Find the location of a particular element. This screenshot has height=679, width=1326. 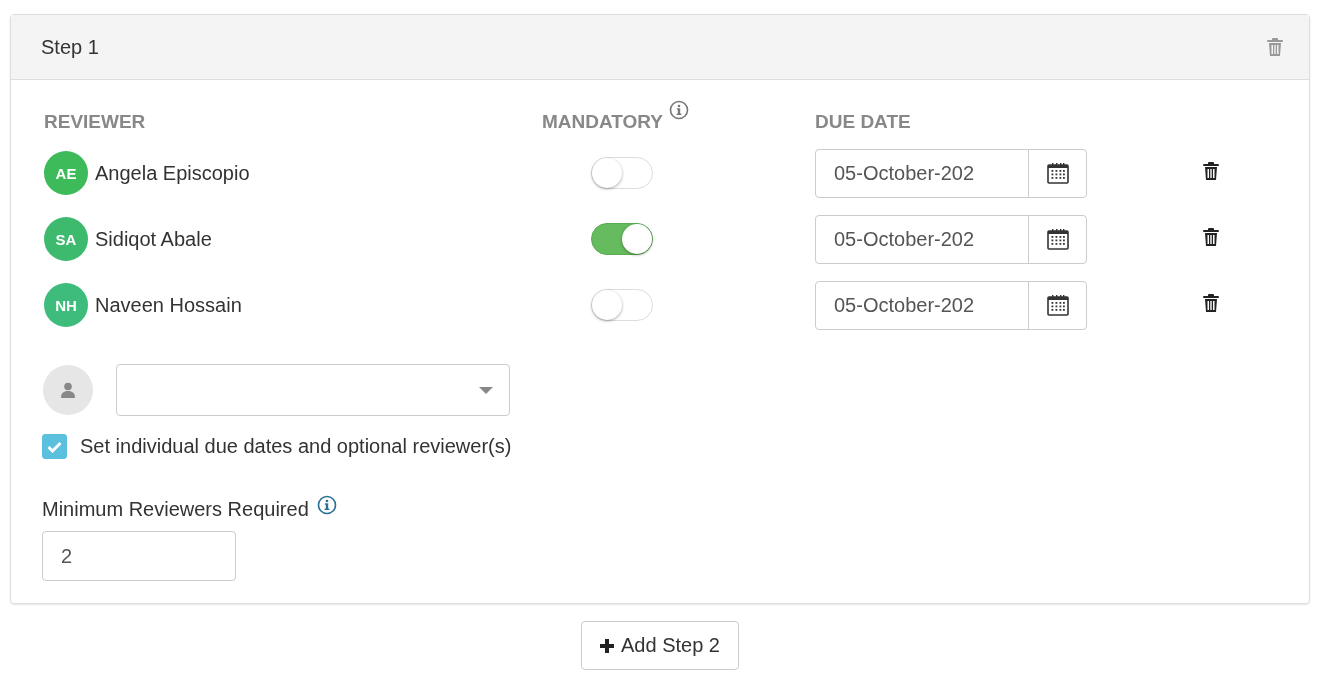

column-heading: DUE DATE is located at coordinates (863, 122).